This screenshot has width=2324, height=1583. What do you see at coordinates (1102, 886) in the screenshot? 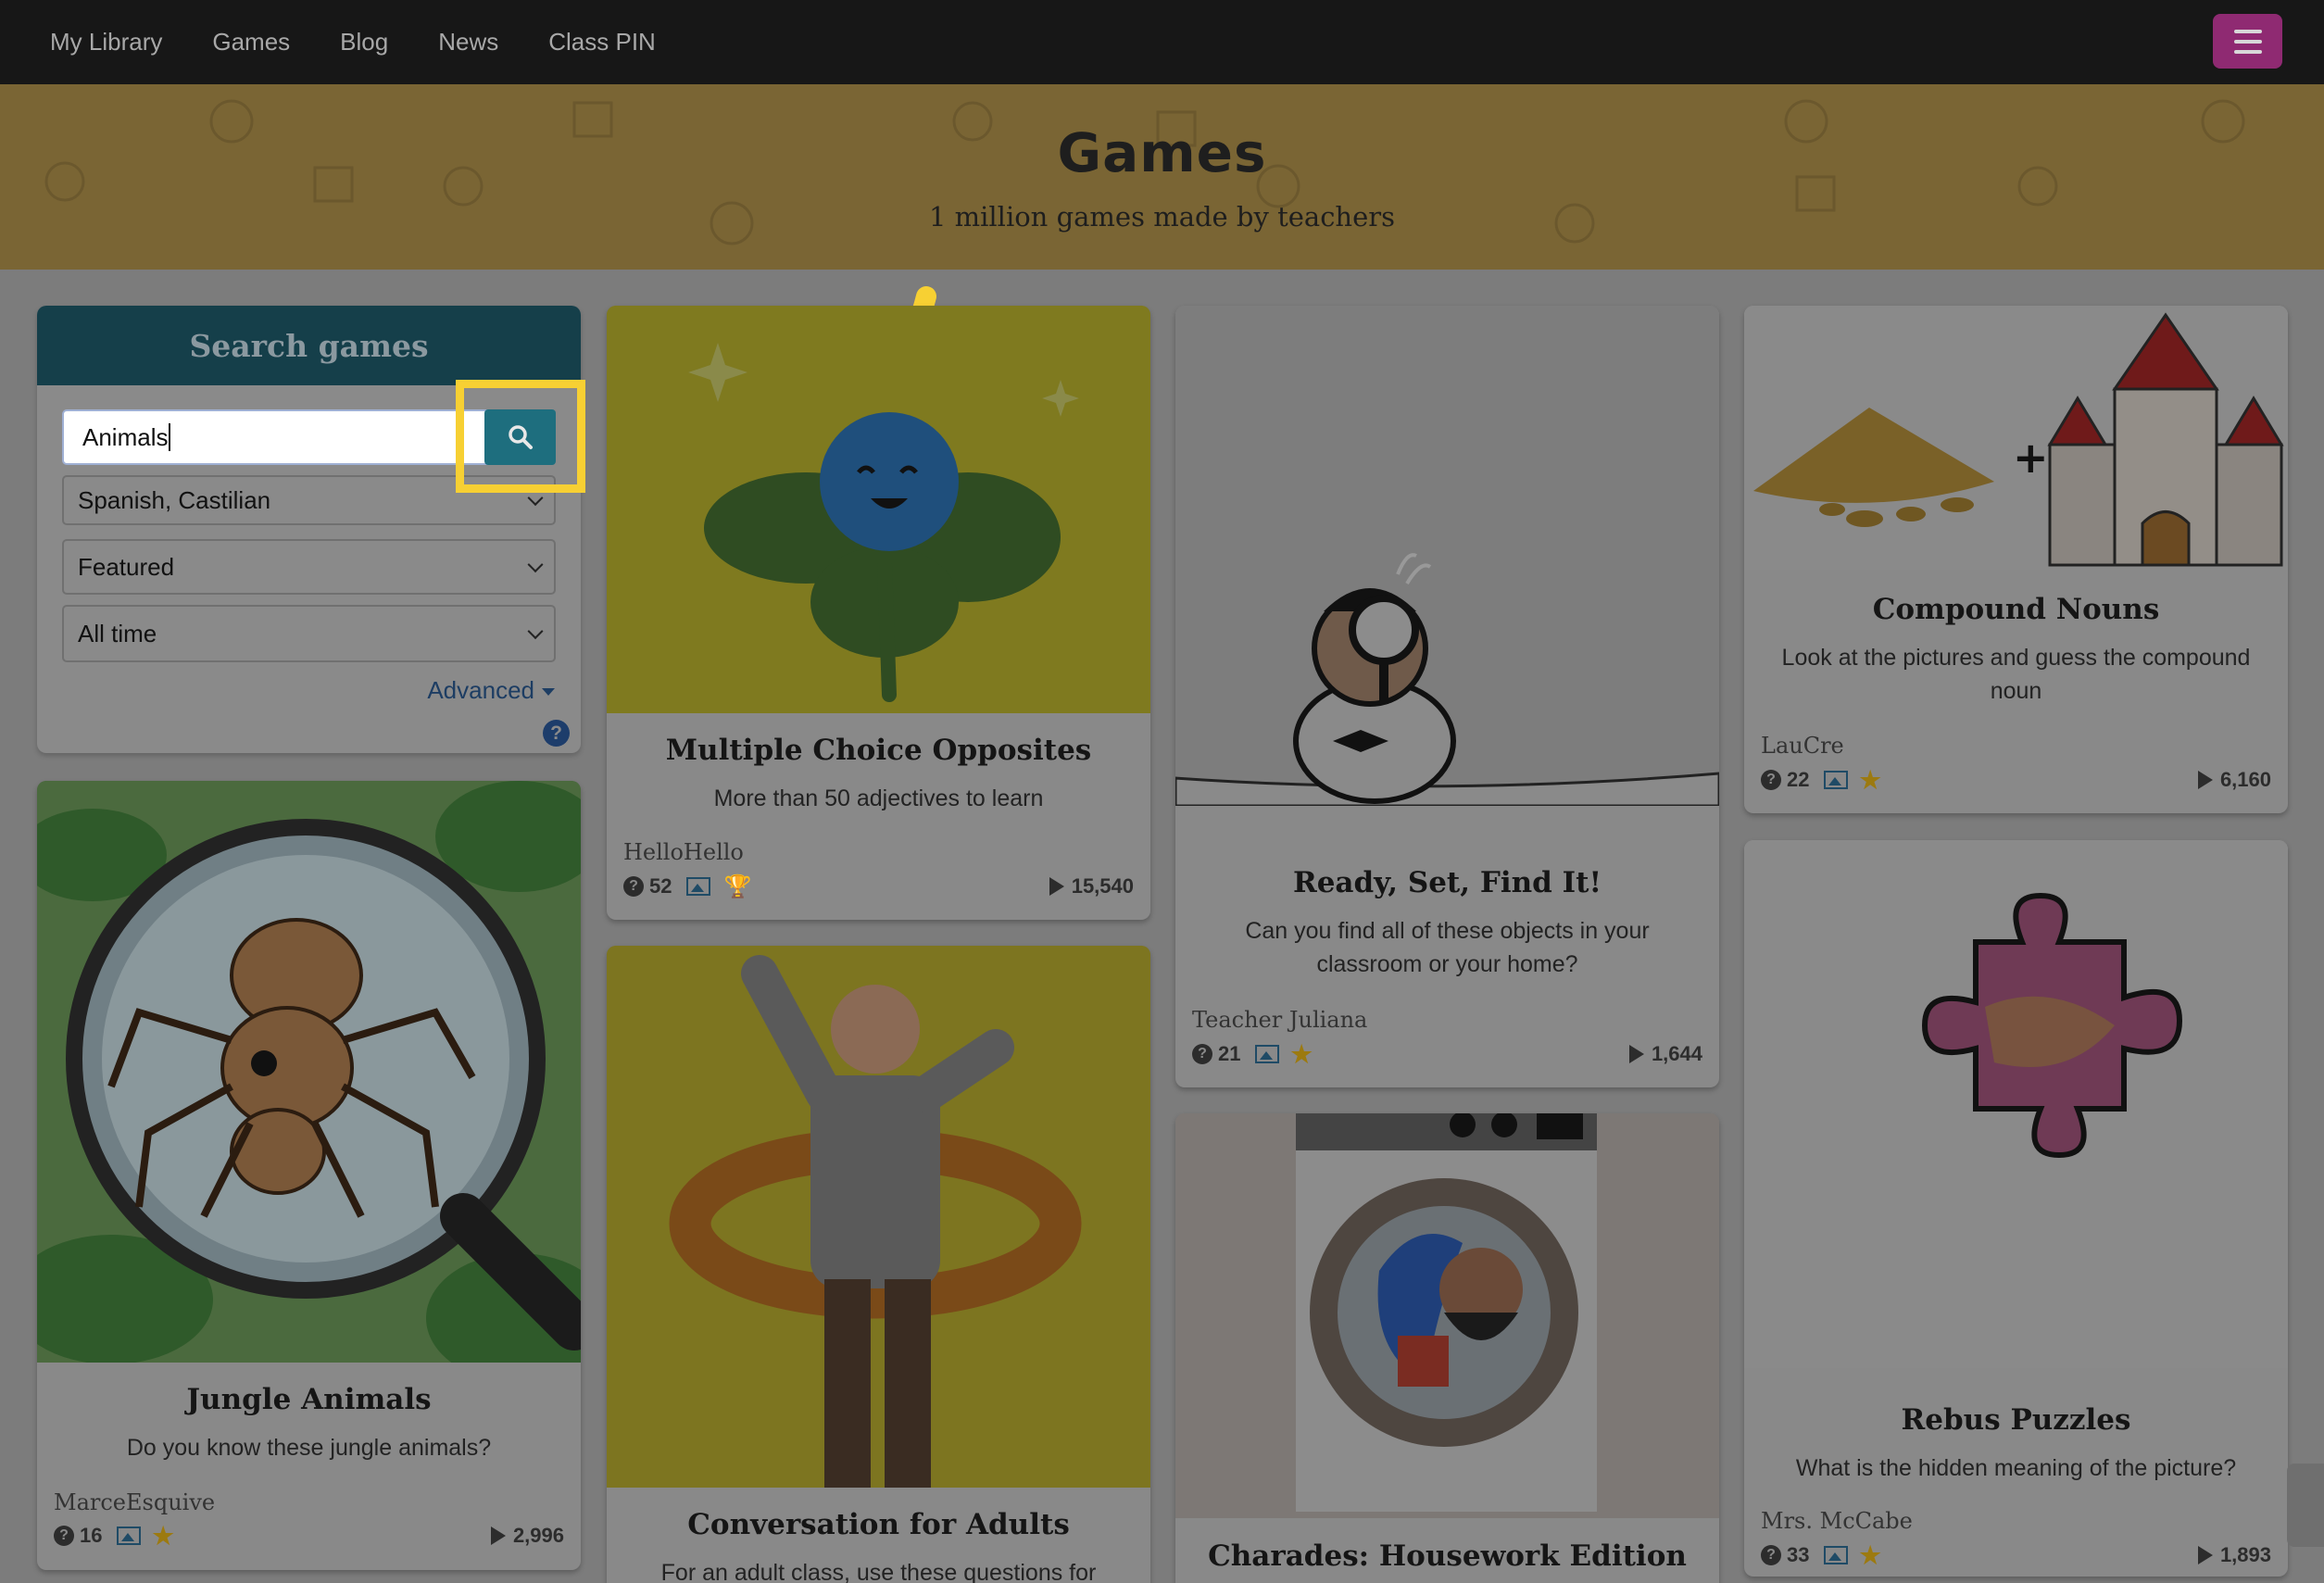
I see `play-count-value: 15,540` at bounding box center [1102, 886].